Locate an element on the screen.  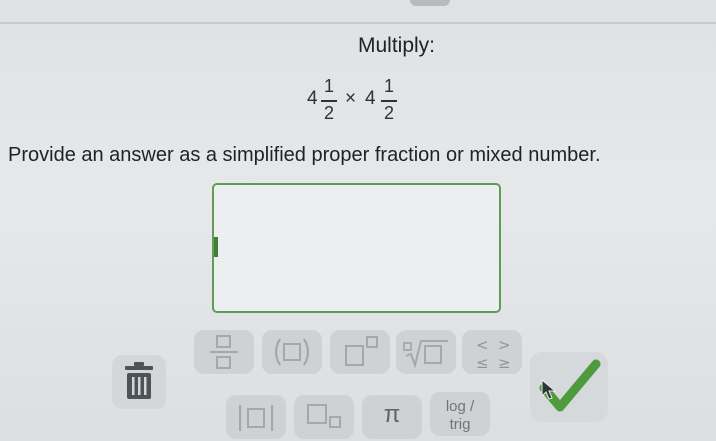
denominator-2: 2 is located at coordinates (388, 113).